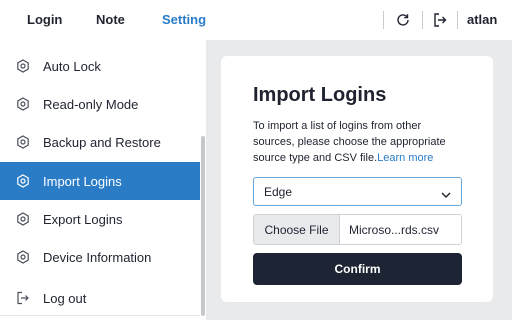 Image resolution: width=512 pixels, height=320 pixels. Describe the element at coordinates (100, 298) in the screenshot. I see `logout-button: Log out` at that location.